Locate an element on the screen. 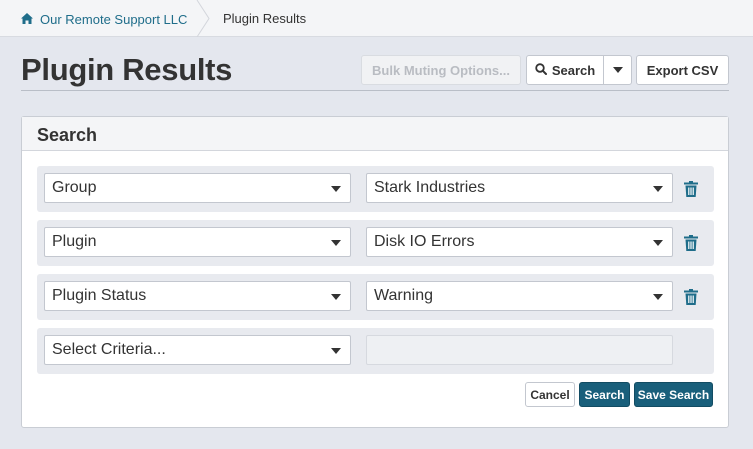 The height and width of the screenshot is (449, 753). value-select-value: Disk IO Errors is located at coordinates (424, 241).